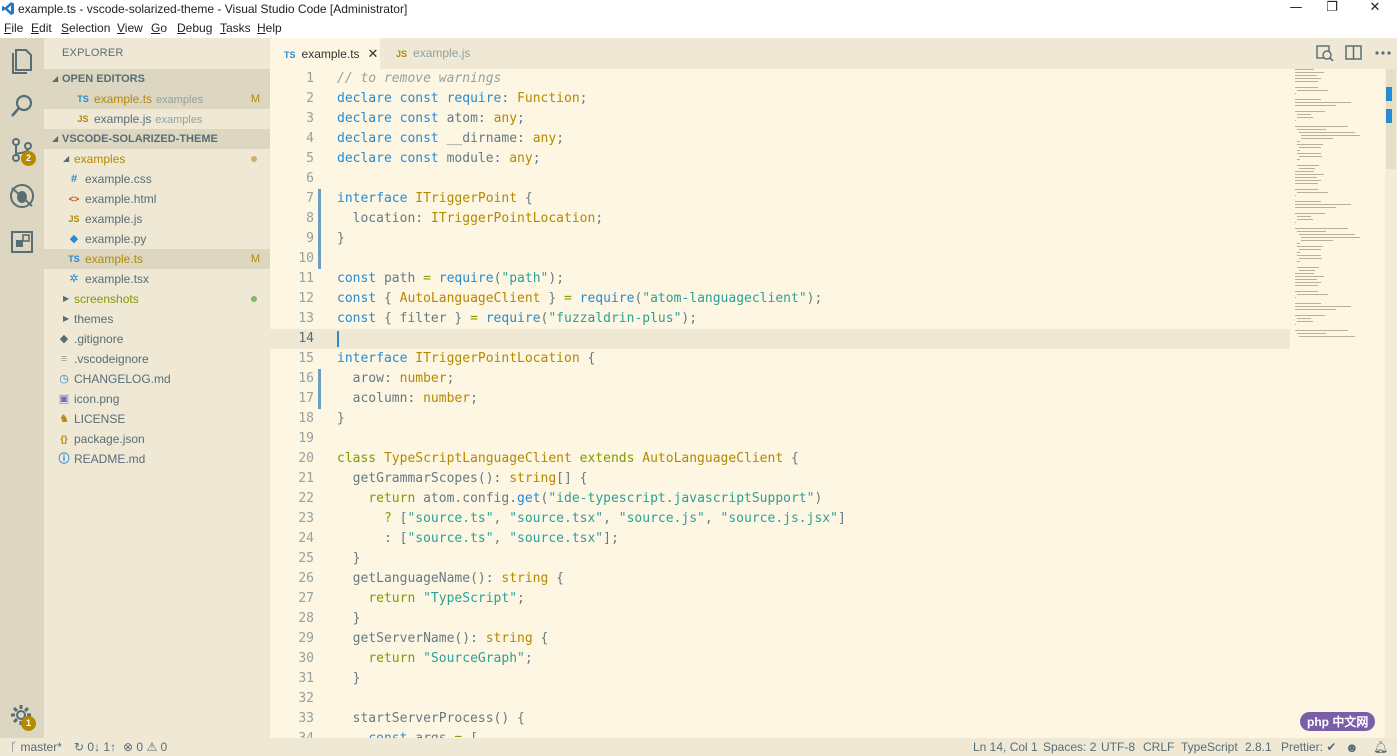 The width and height of the screenshot is (1397, 756). What do you see at coordinates (306, 338) in the screenshot?
I see `line-number: 14` at bounding box center [306, 338].